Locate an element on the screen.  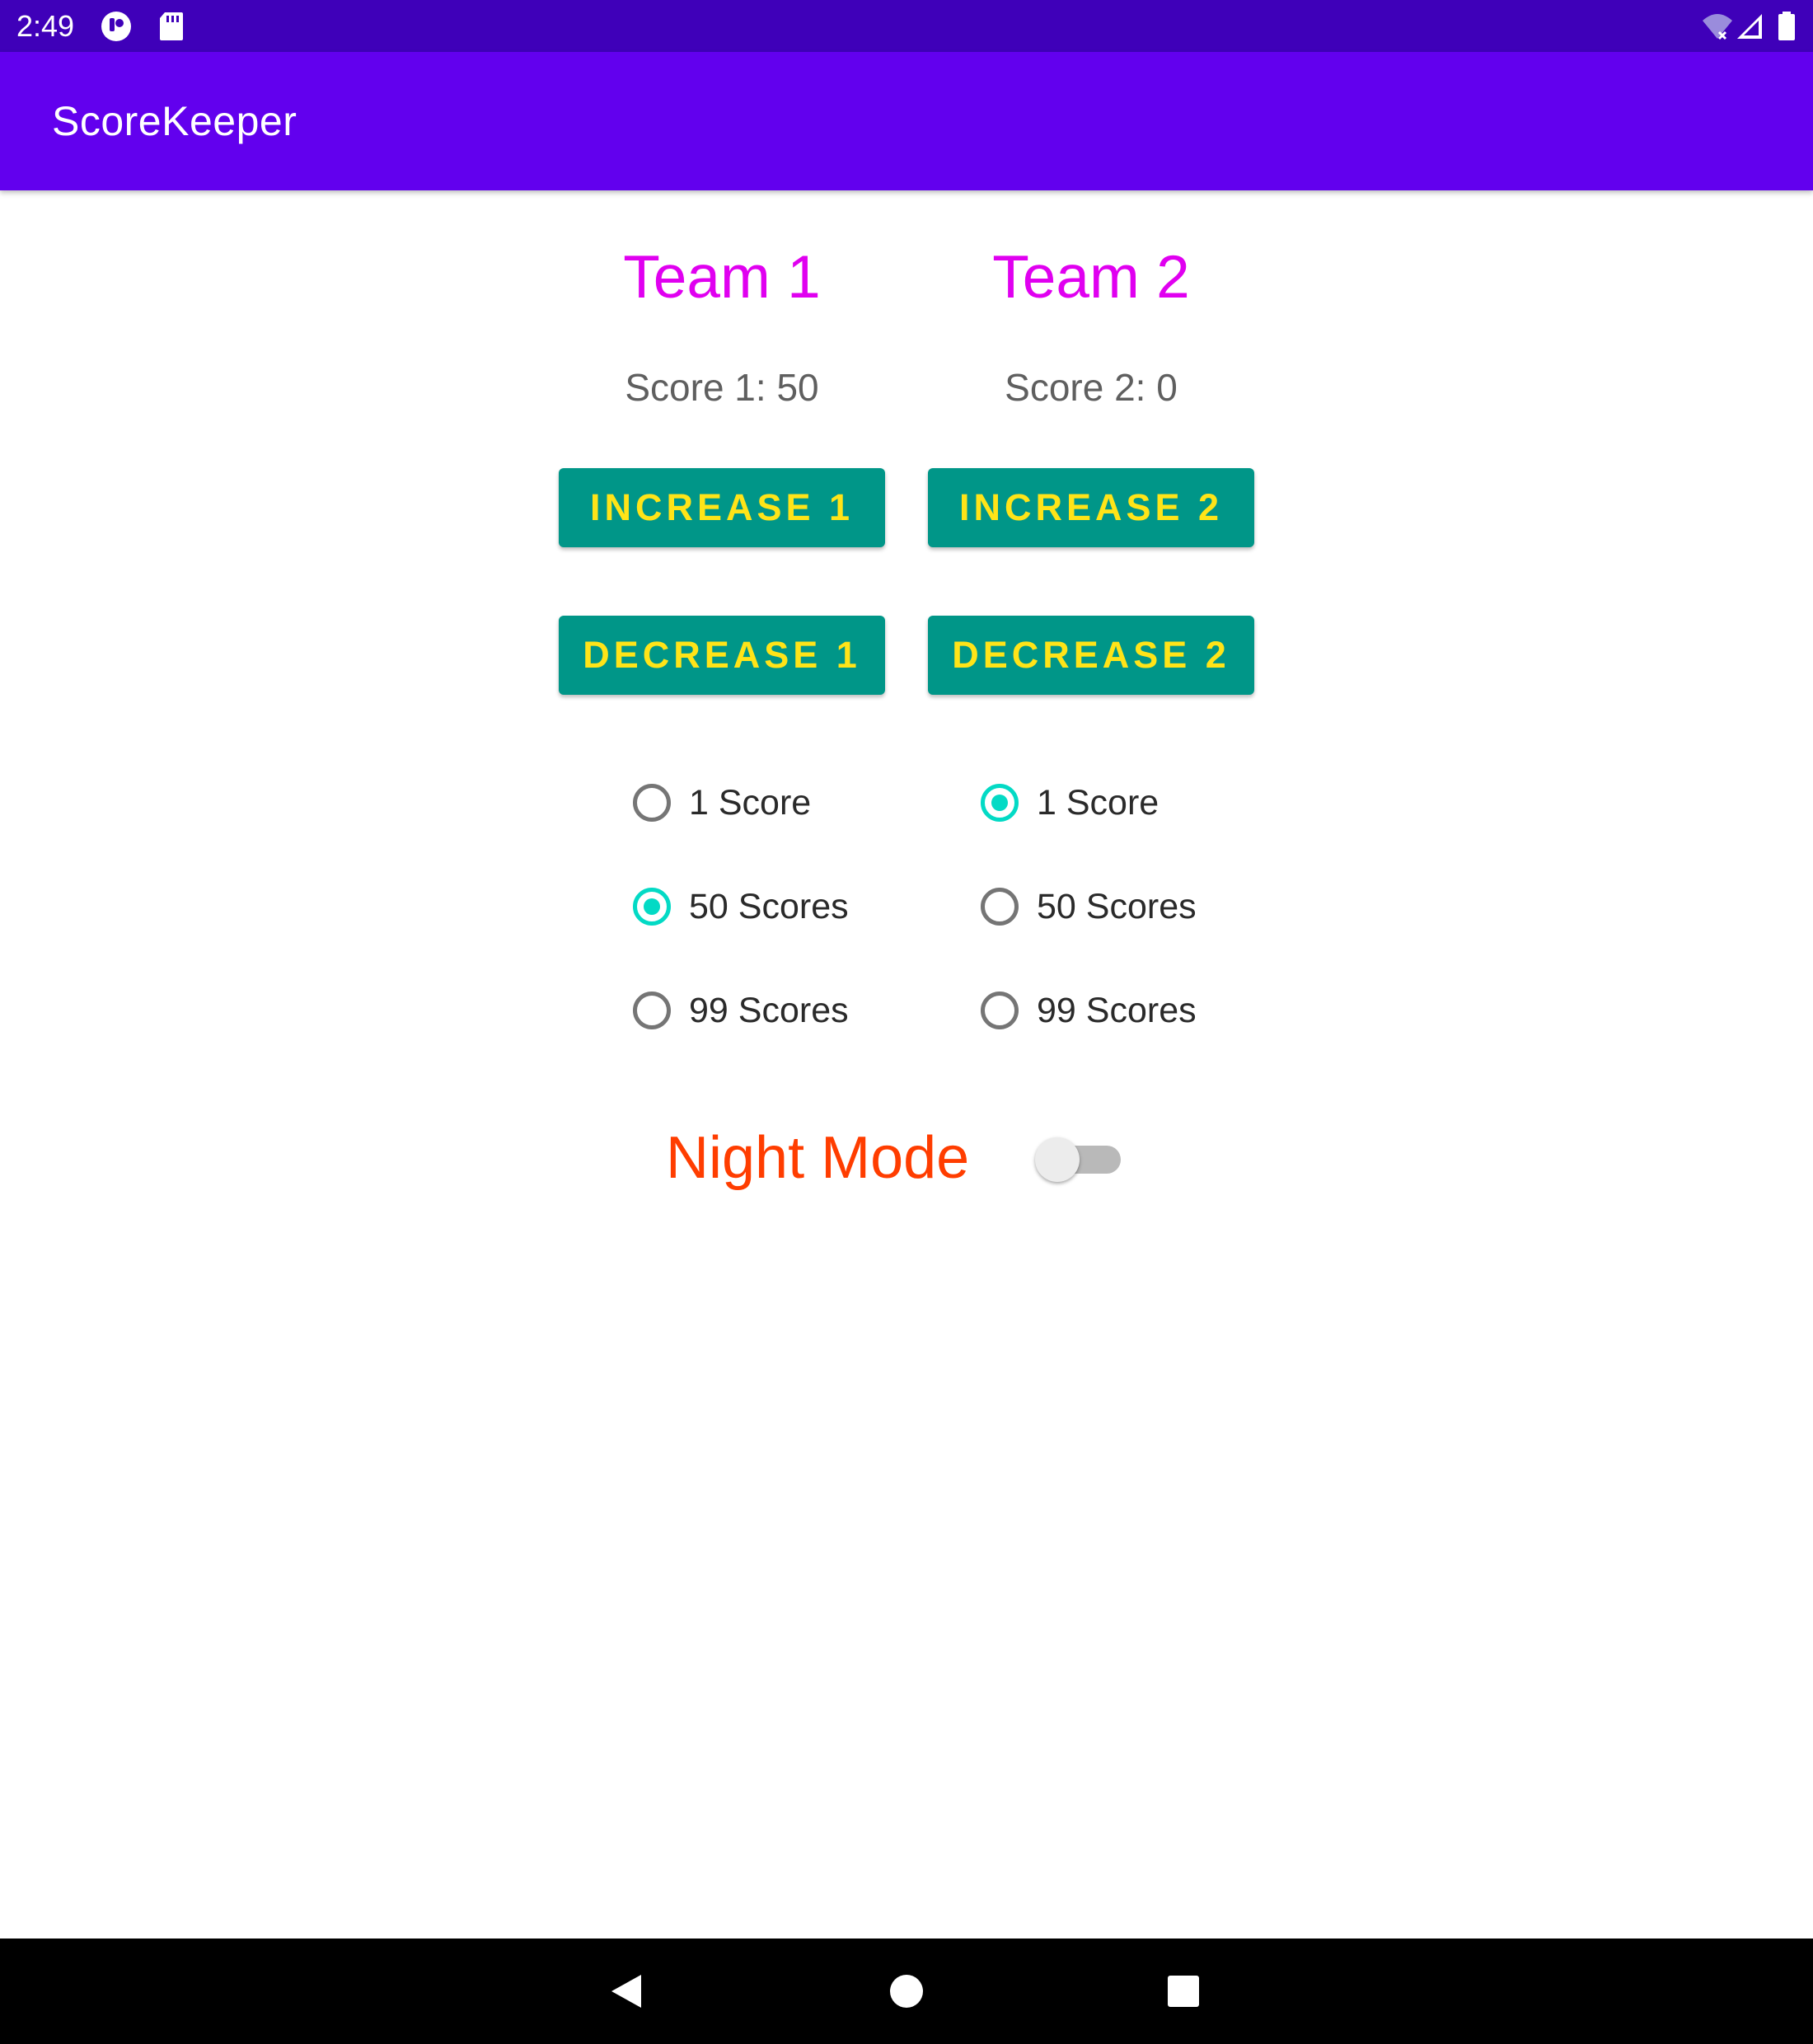
navigation-bar is located at coordinates (906, 1991).